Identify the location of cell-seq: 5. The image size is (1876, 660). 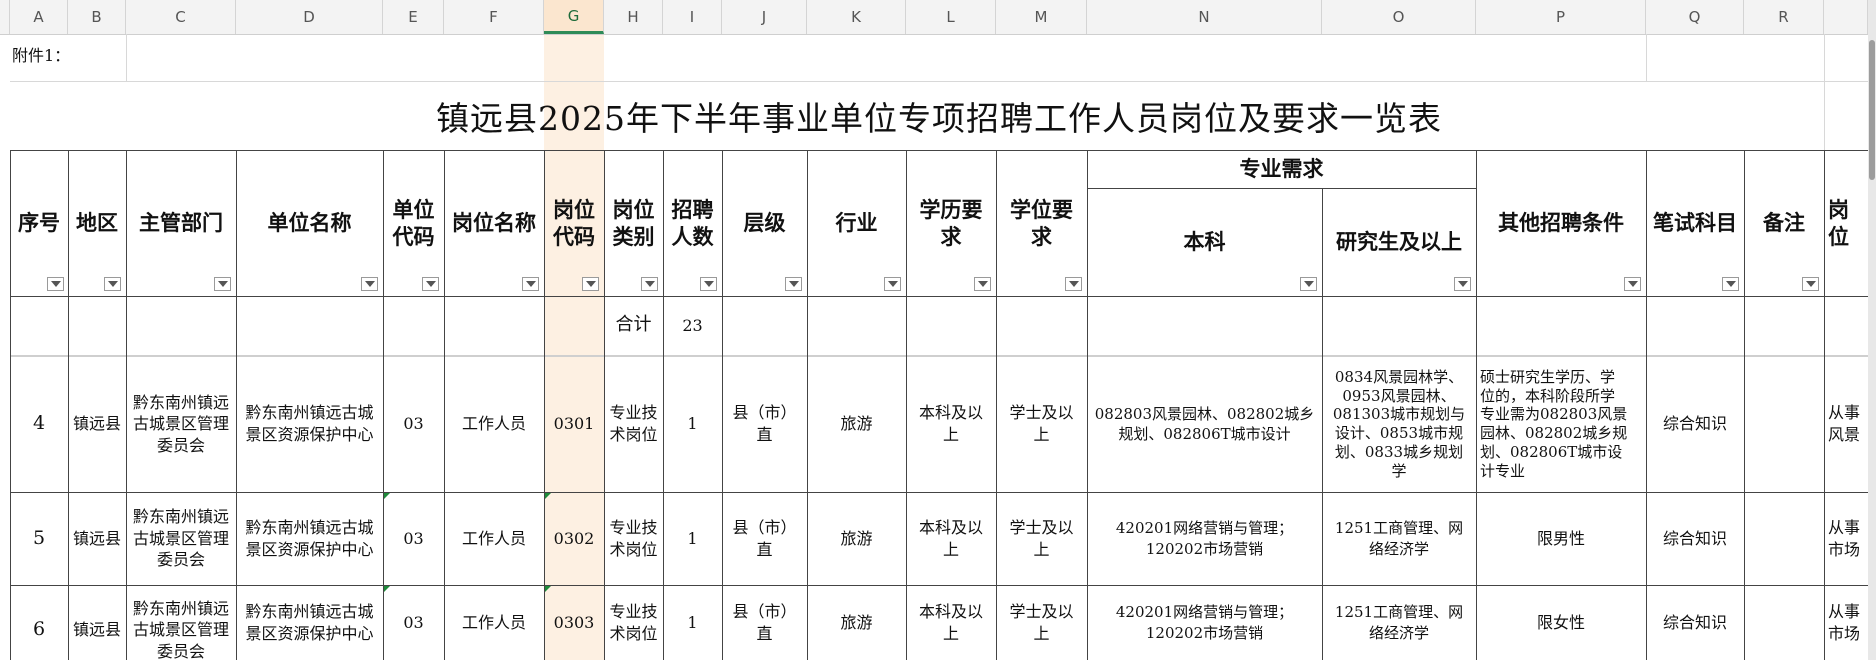
(39, 537).